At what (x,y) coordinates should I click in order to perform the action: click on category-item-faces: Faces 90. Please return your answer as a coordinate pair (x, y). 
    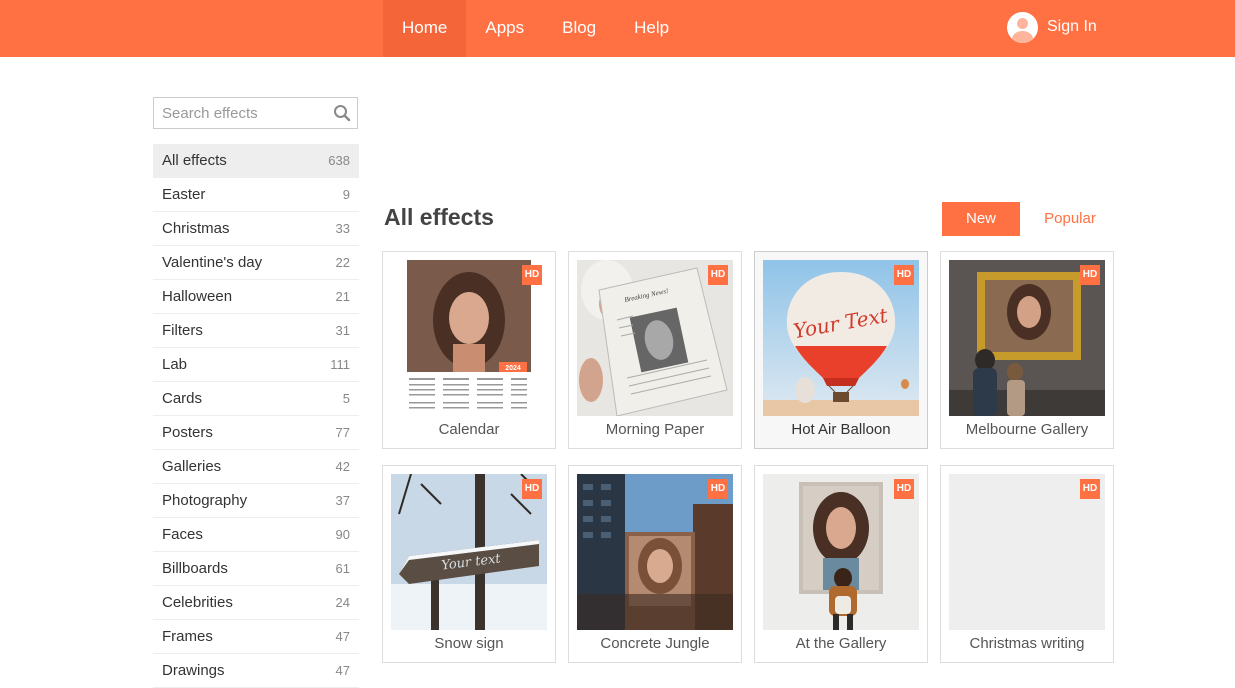
    Looking at the image, I should click on (256, 535).